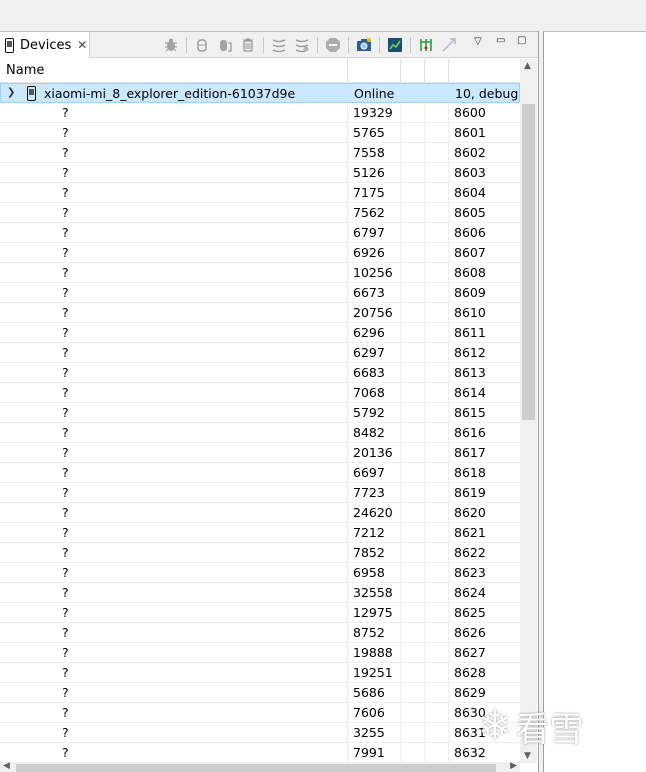  I want to click on device-phone-icon, so click(9, 45).